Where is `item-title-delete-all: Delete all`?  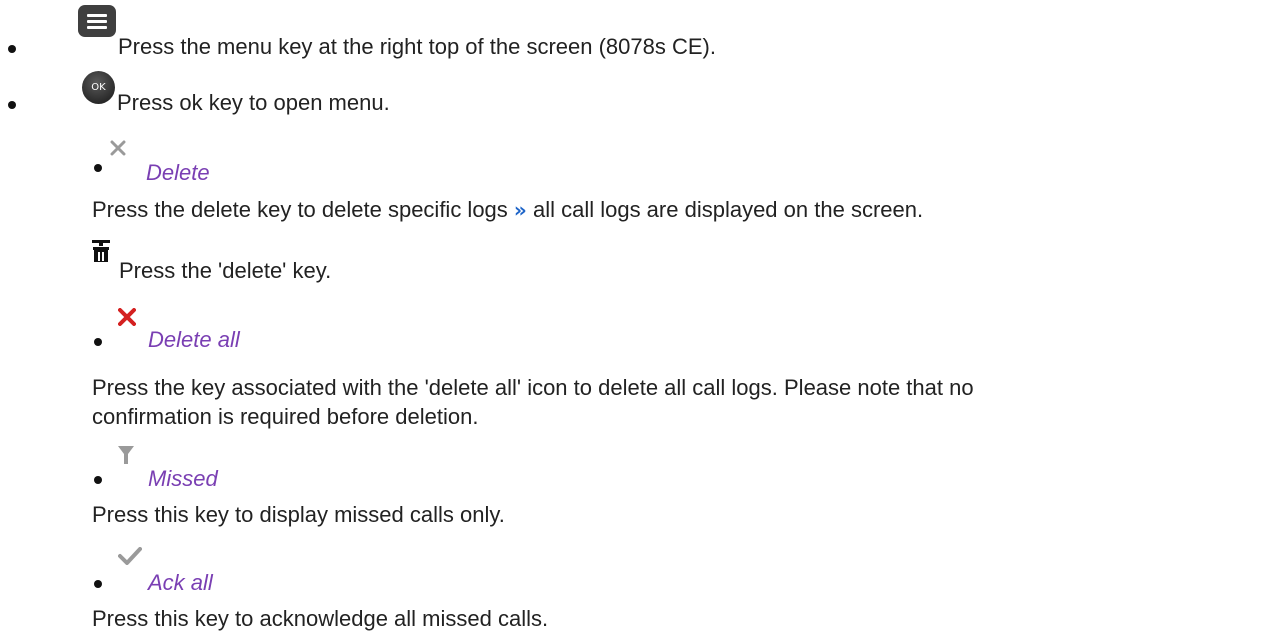 item-title-delete-all: Delete all is located at coordinates (194, 339).